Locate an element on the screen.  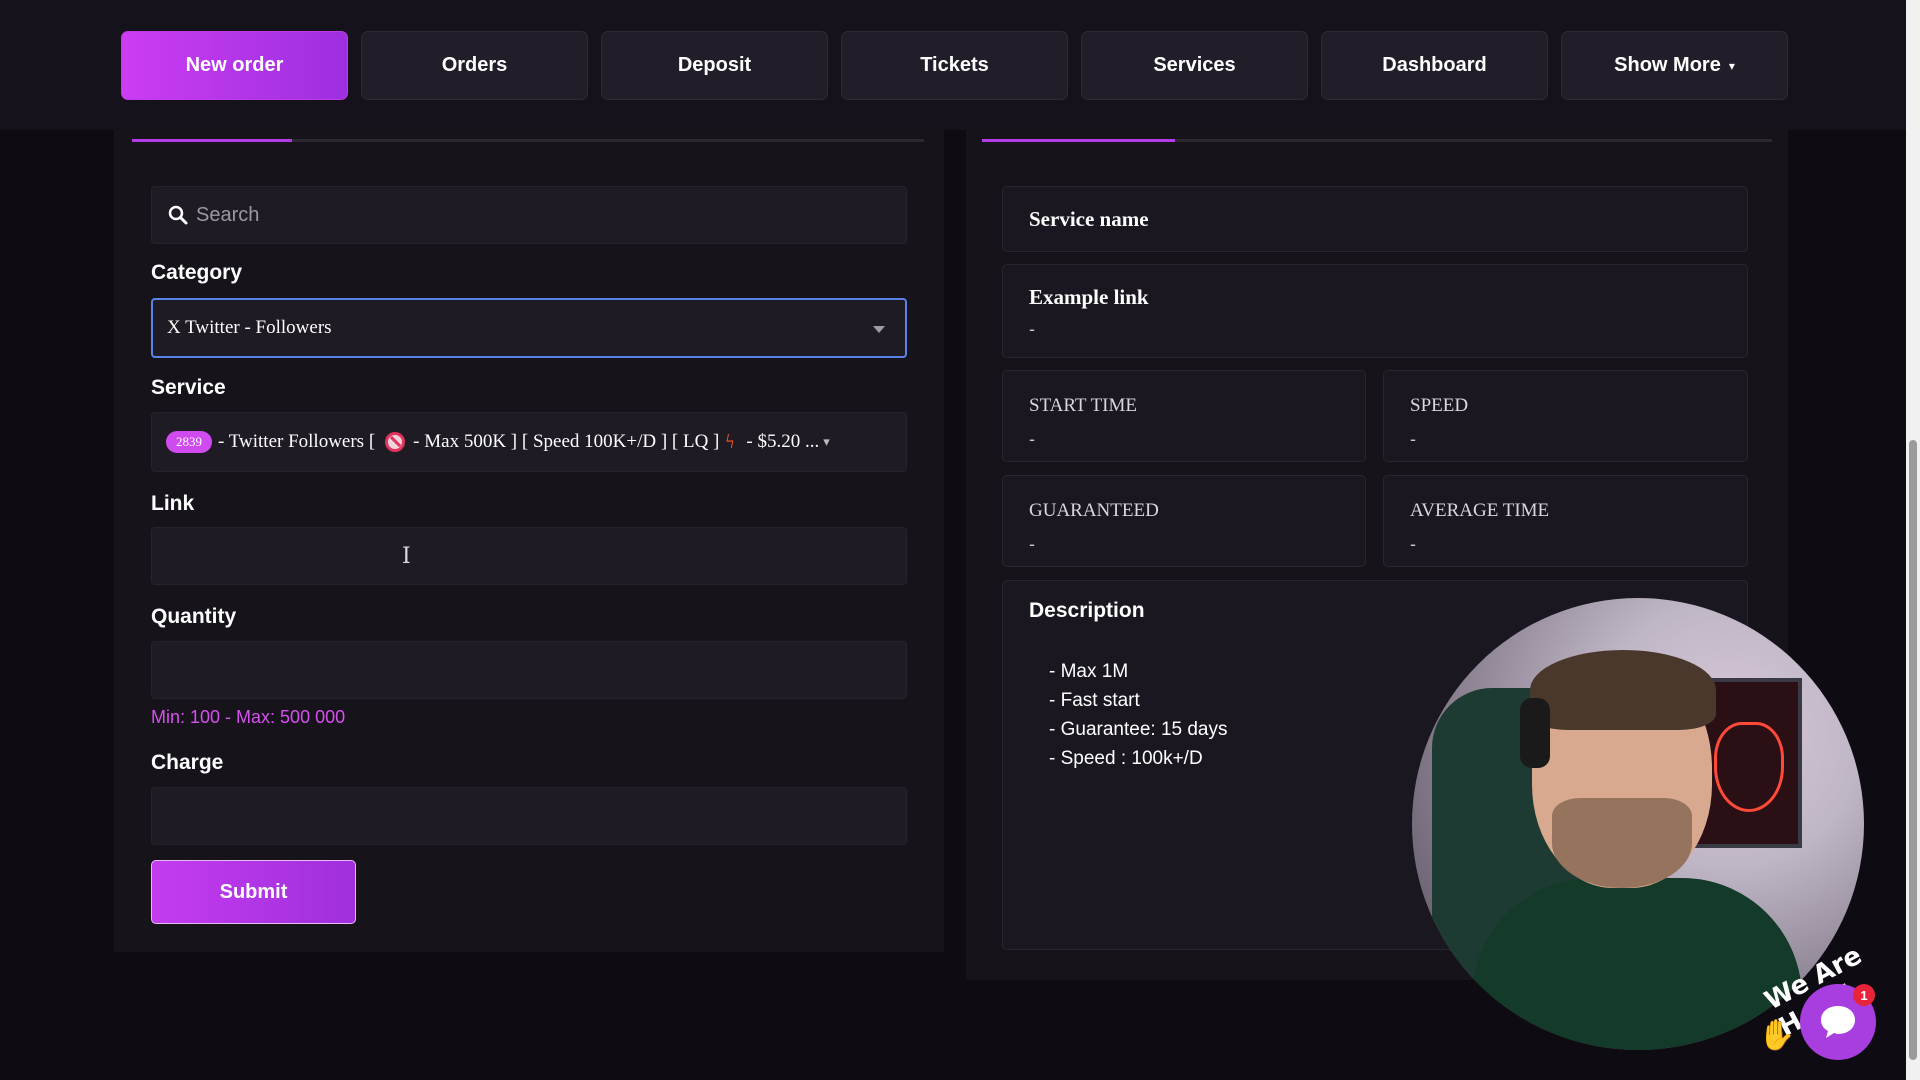
headset-icon is located at coordinates (1535, 733).